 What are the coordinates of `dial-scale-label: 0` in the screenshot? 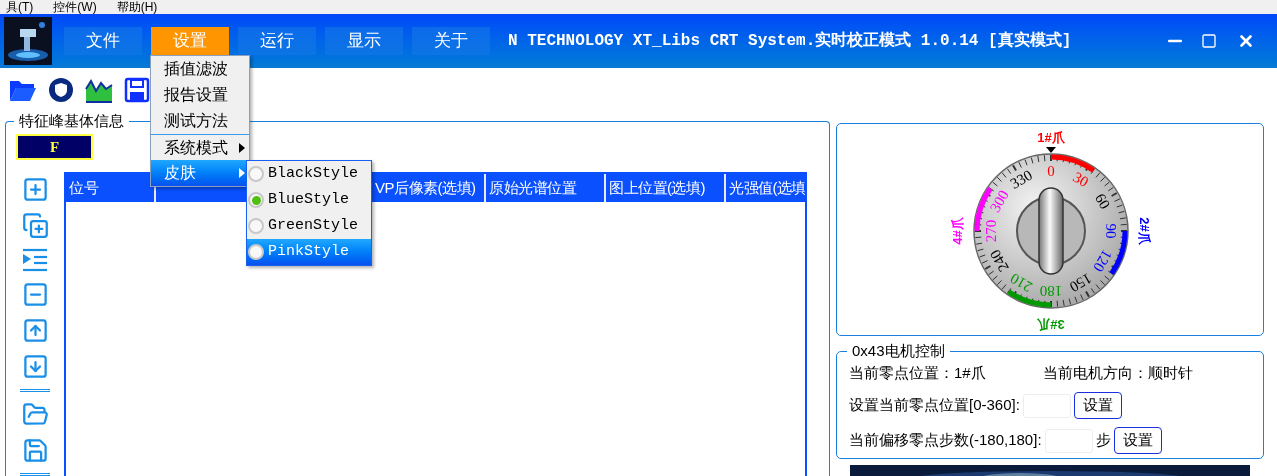 It's located at (1051, 171).